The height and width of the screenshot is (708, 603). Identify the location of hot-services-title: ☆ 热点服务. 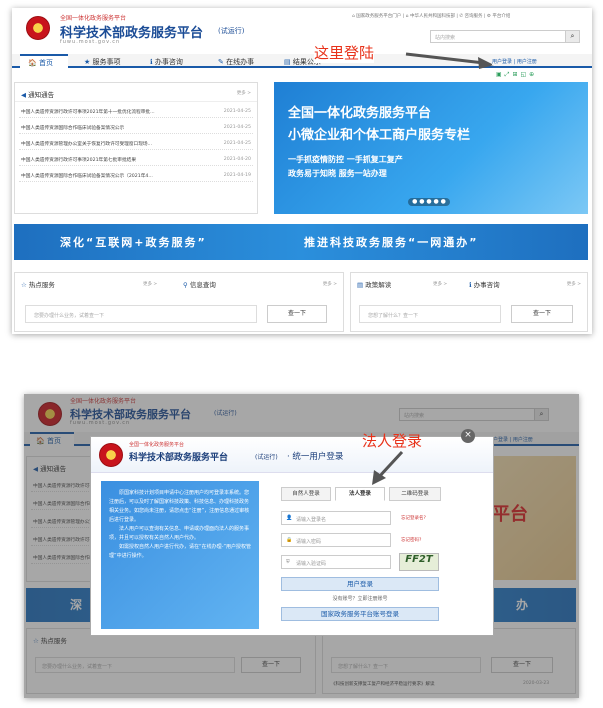
(38, 285).